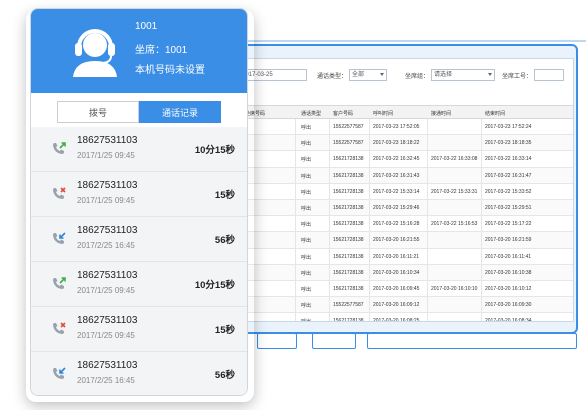 The width and height of the screenshot is (588, 410). Describe the element at coordinates (508, 127) in the screenshot. I see `table-cell: 2017-03-23 17:52:24` at that location.